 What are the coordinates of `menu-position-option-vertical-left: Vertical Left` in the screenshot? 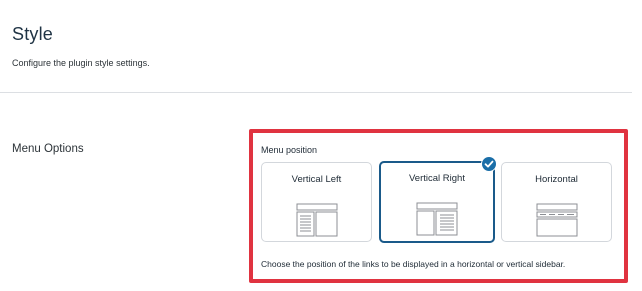 It's located at (316, 202).